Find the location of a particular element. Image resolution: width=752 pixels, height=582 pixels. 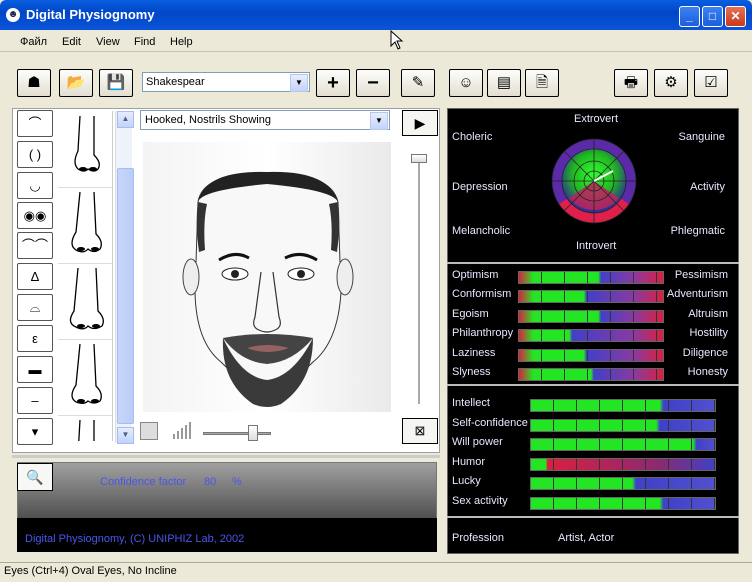

menu-file: Файл is located at coordinates (33, 42).